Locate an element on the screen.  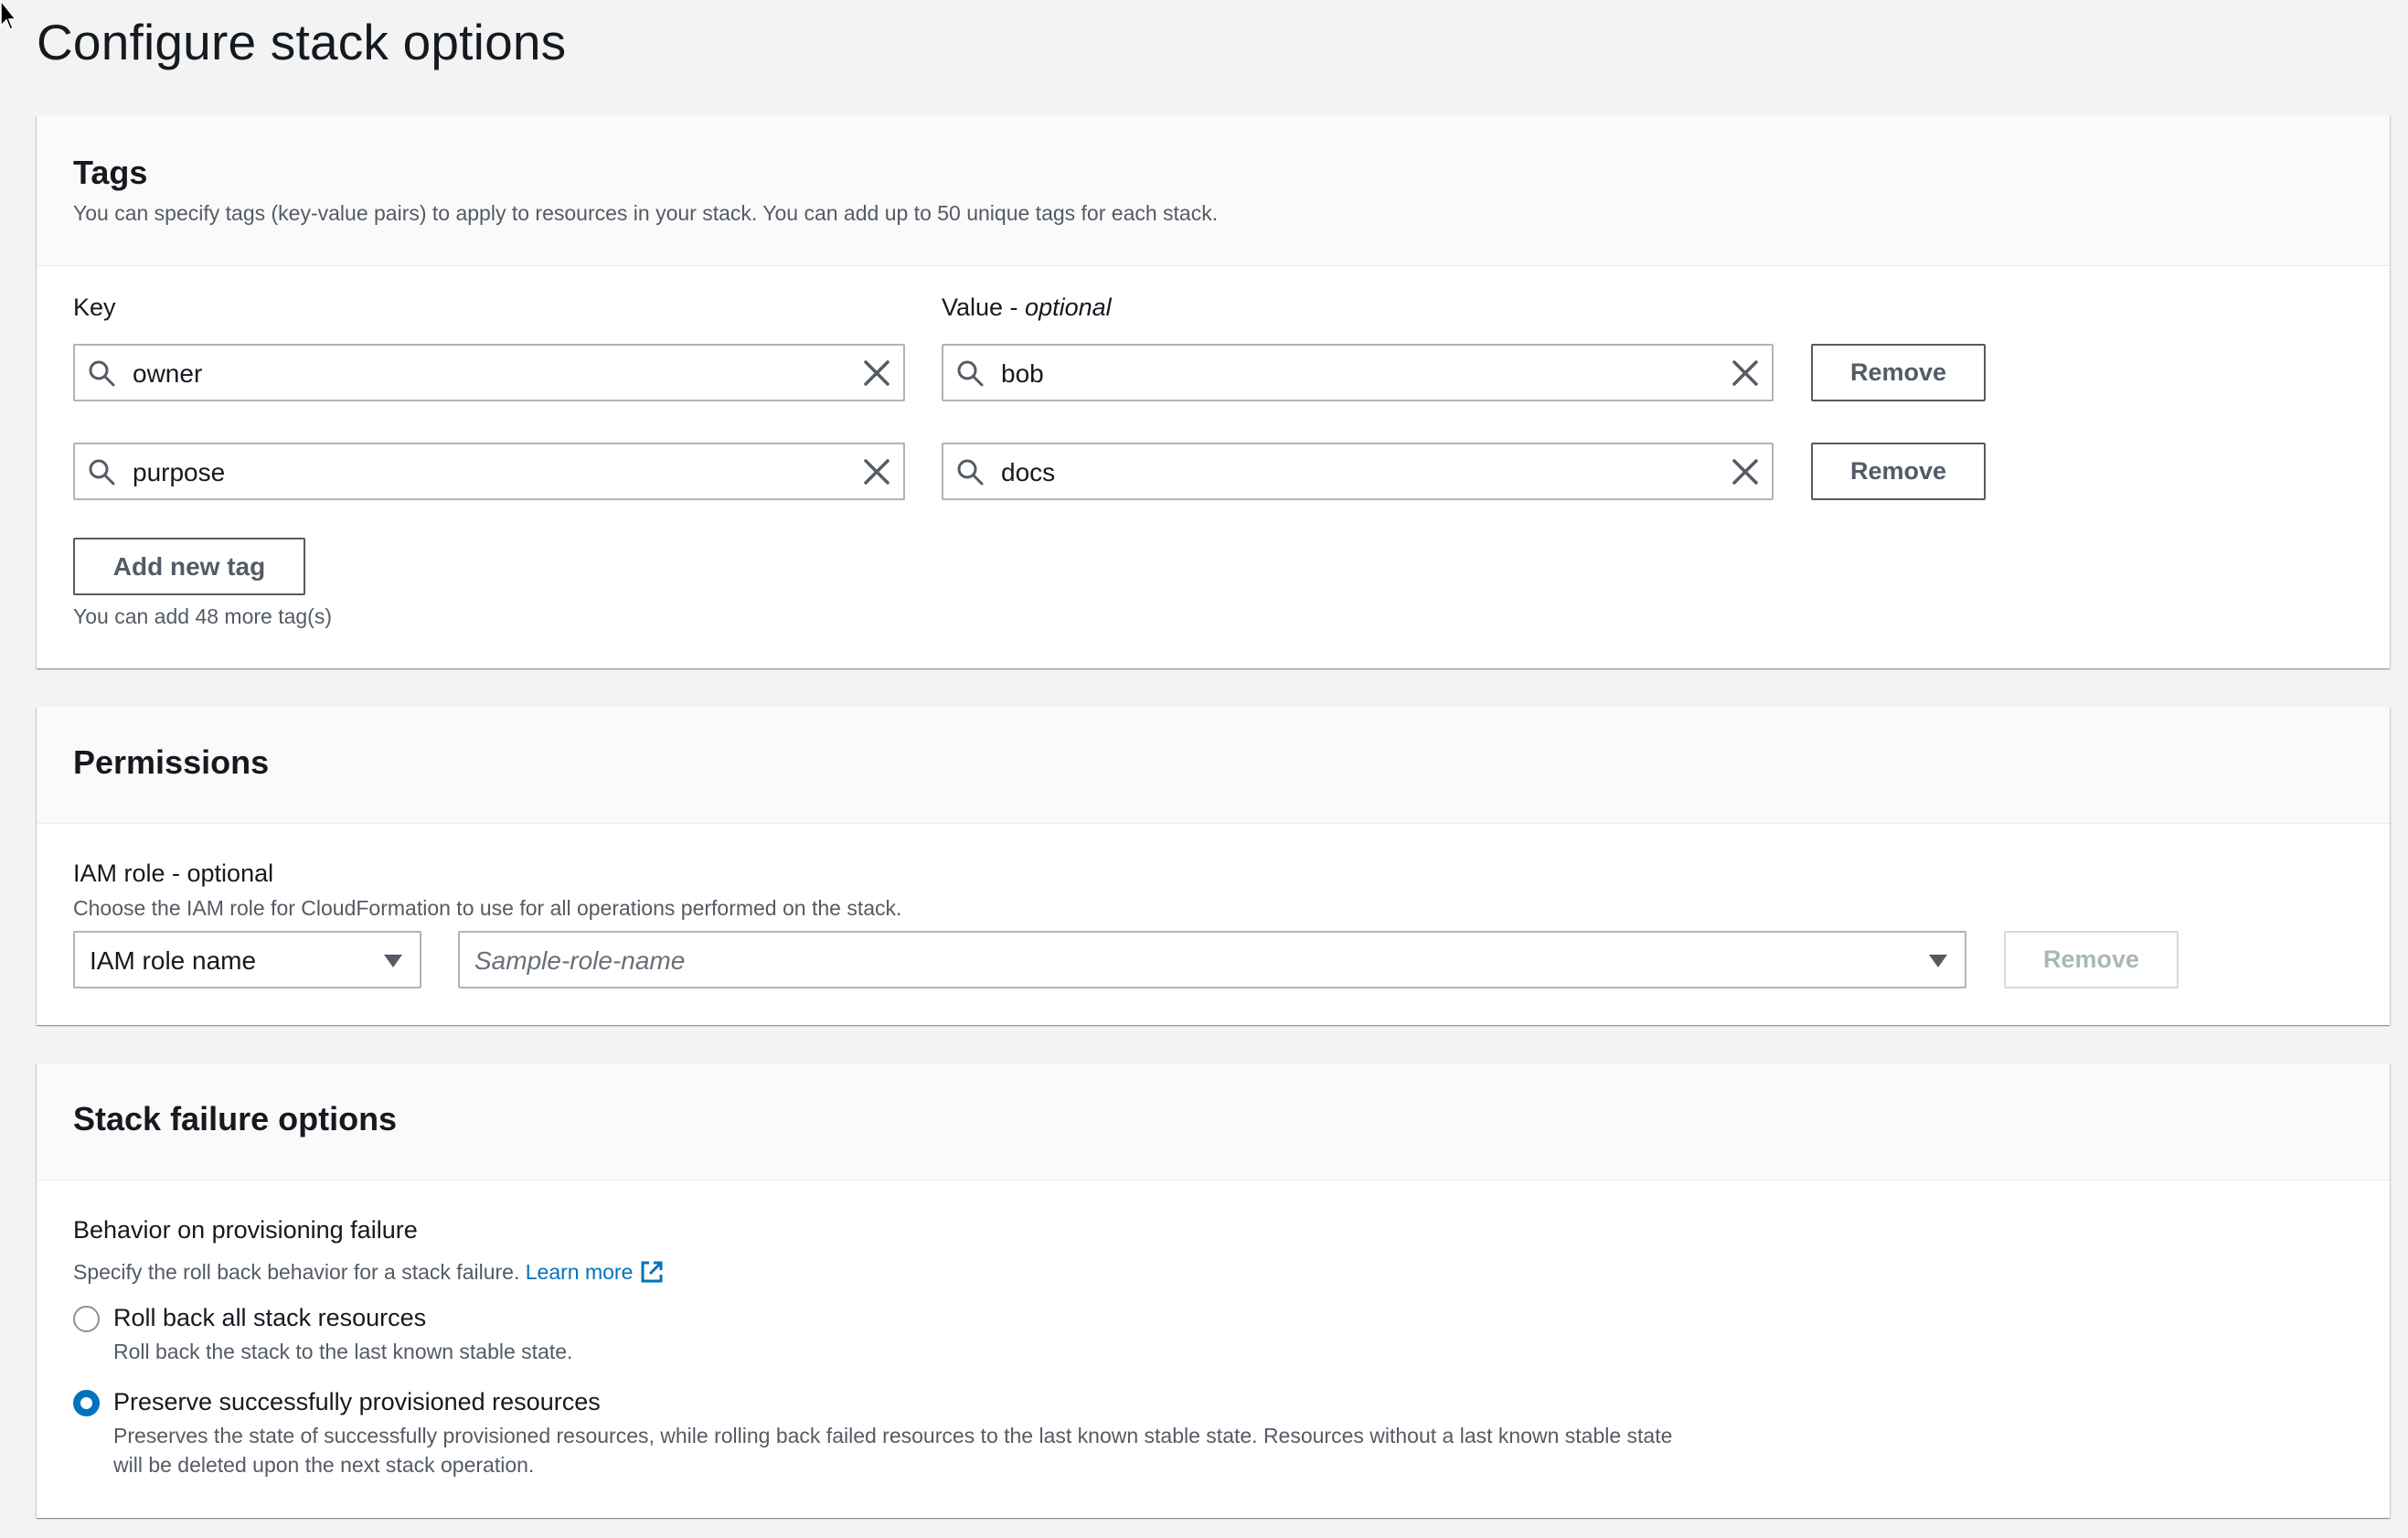
tag-key-input: purpose is located at coordinates (489, 471).